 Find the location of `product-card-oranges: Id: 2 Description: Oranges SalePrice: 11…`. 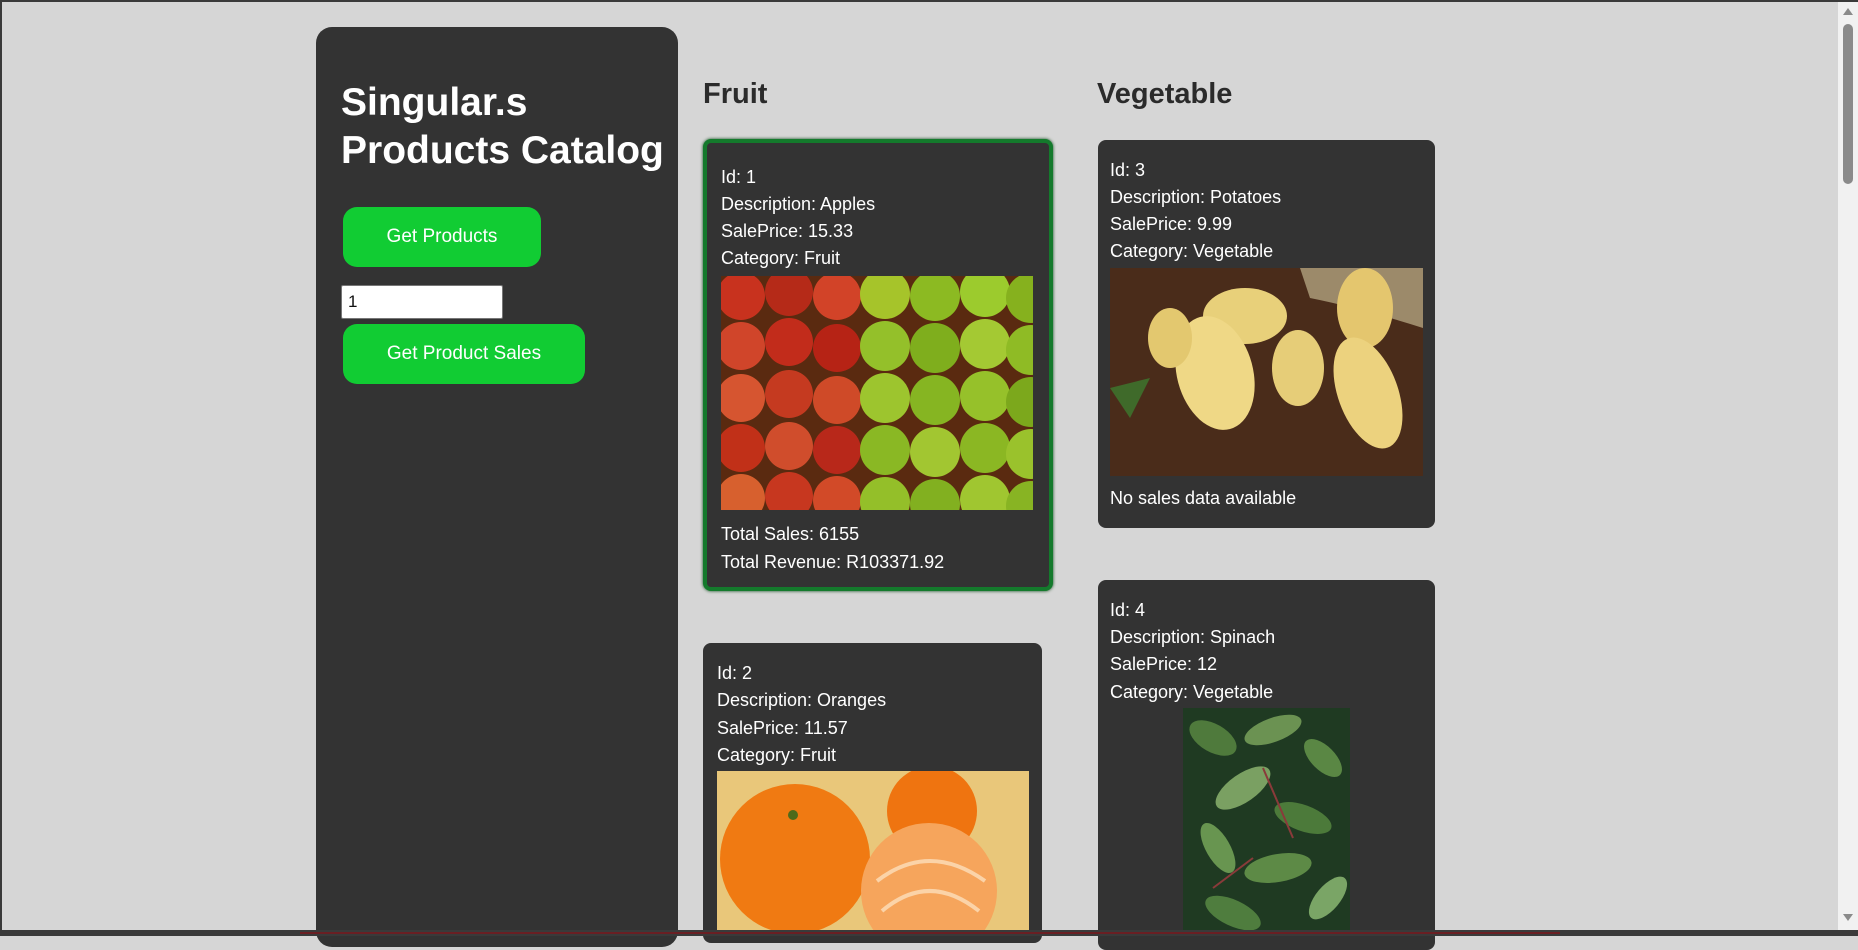

product-card-oranges: Id: 2 Description: Oranges SalePrice: 11… is located at coordinates (872, 793).